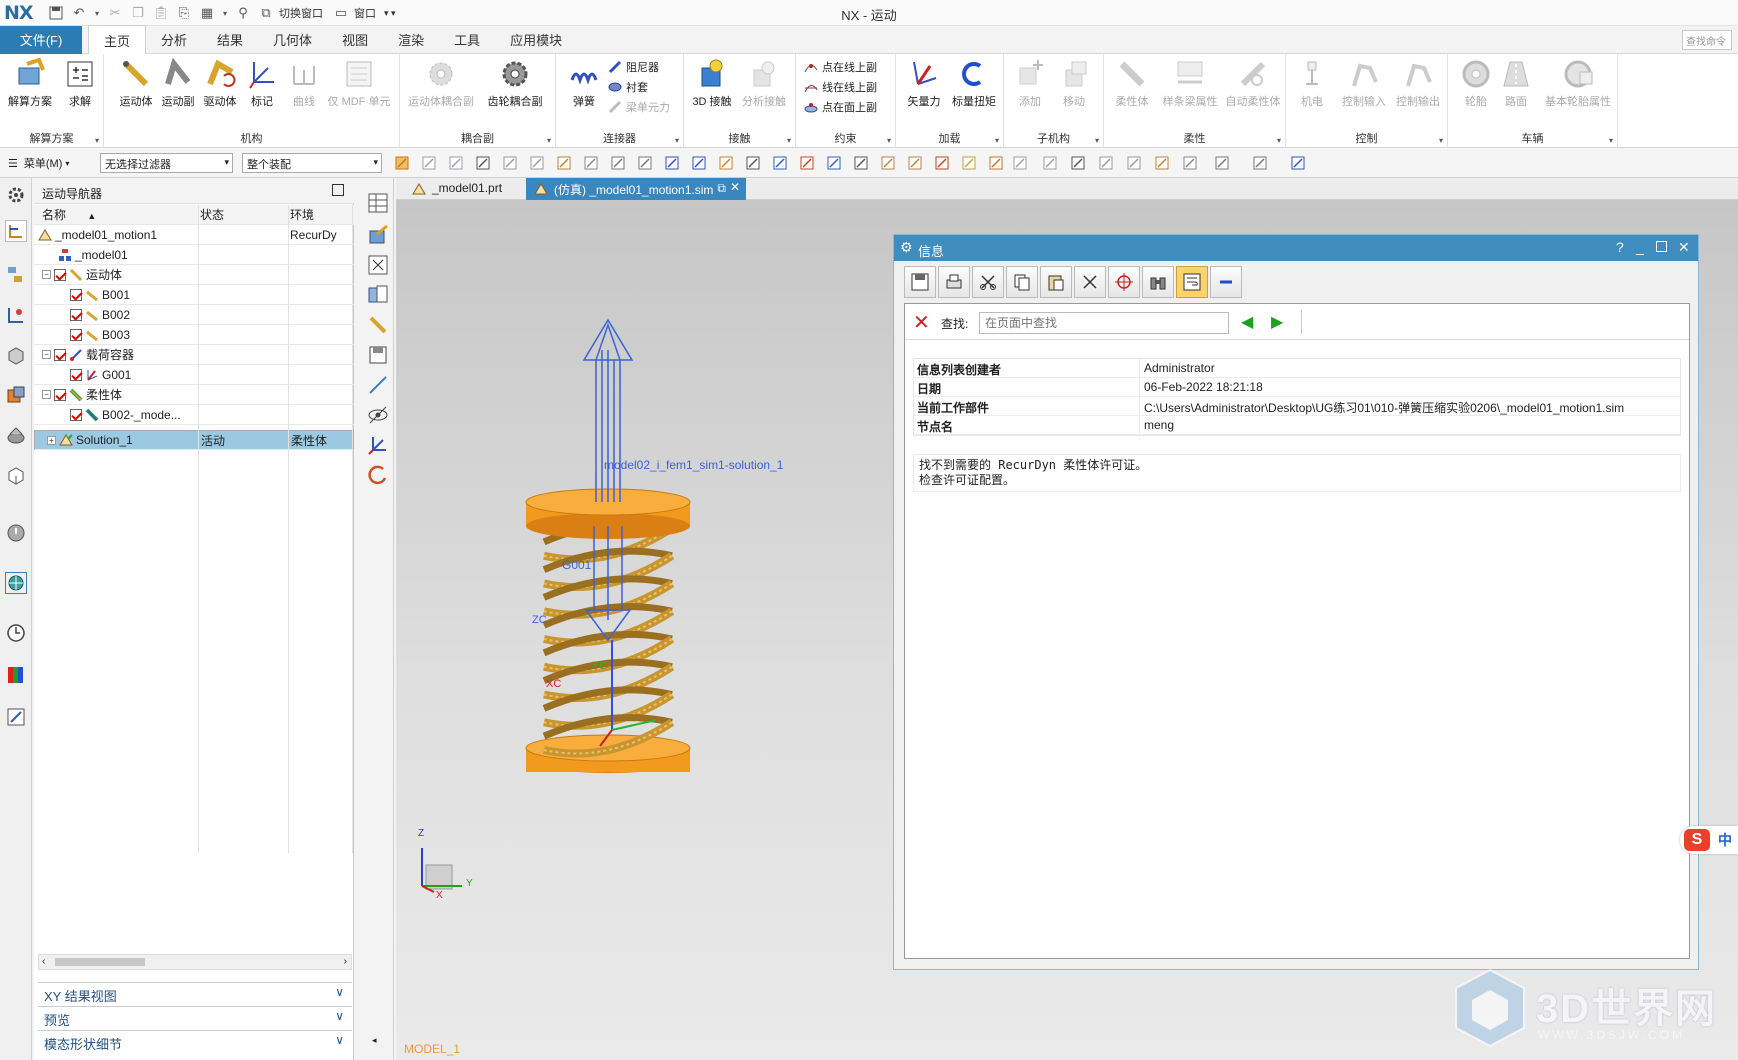  What do you see at coordinates (1277, 322) in the screenshot?
I see `find-next-icon: ▶` at bounding box center [1277, 322].